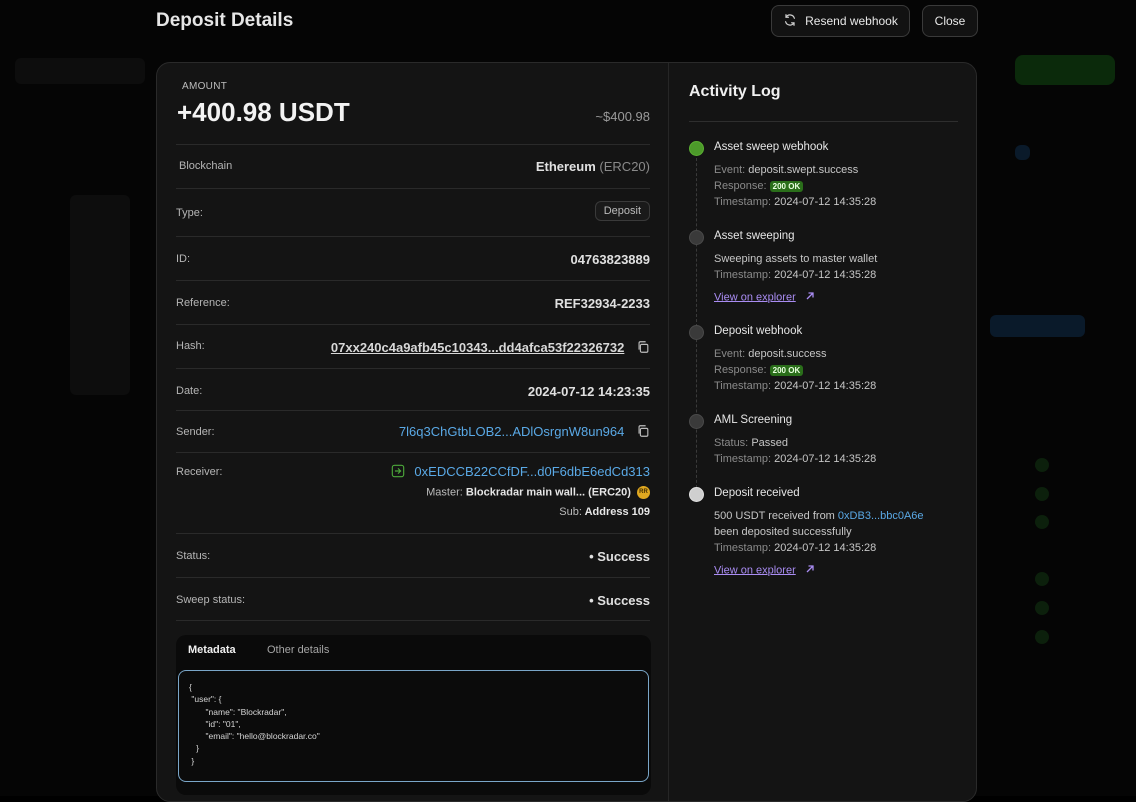 This screenshot has width=1136, height=802. What do you see at coordinates (786, 186) in the screenshot?
I see `response-badge: 200 OK` at bounding box center [786, 186].